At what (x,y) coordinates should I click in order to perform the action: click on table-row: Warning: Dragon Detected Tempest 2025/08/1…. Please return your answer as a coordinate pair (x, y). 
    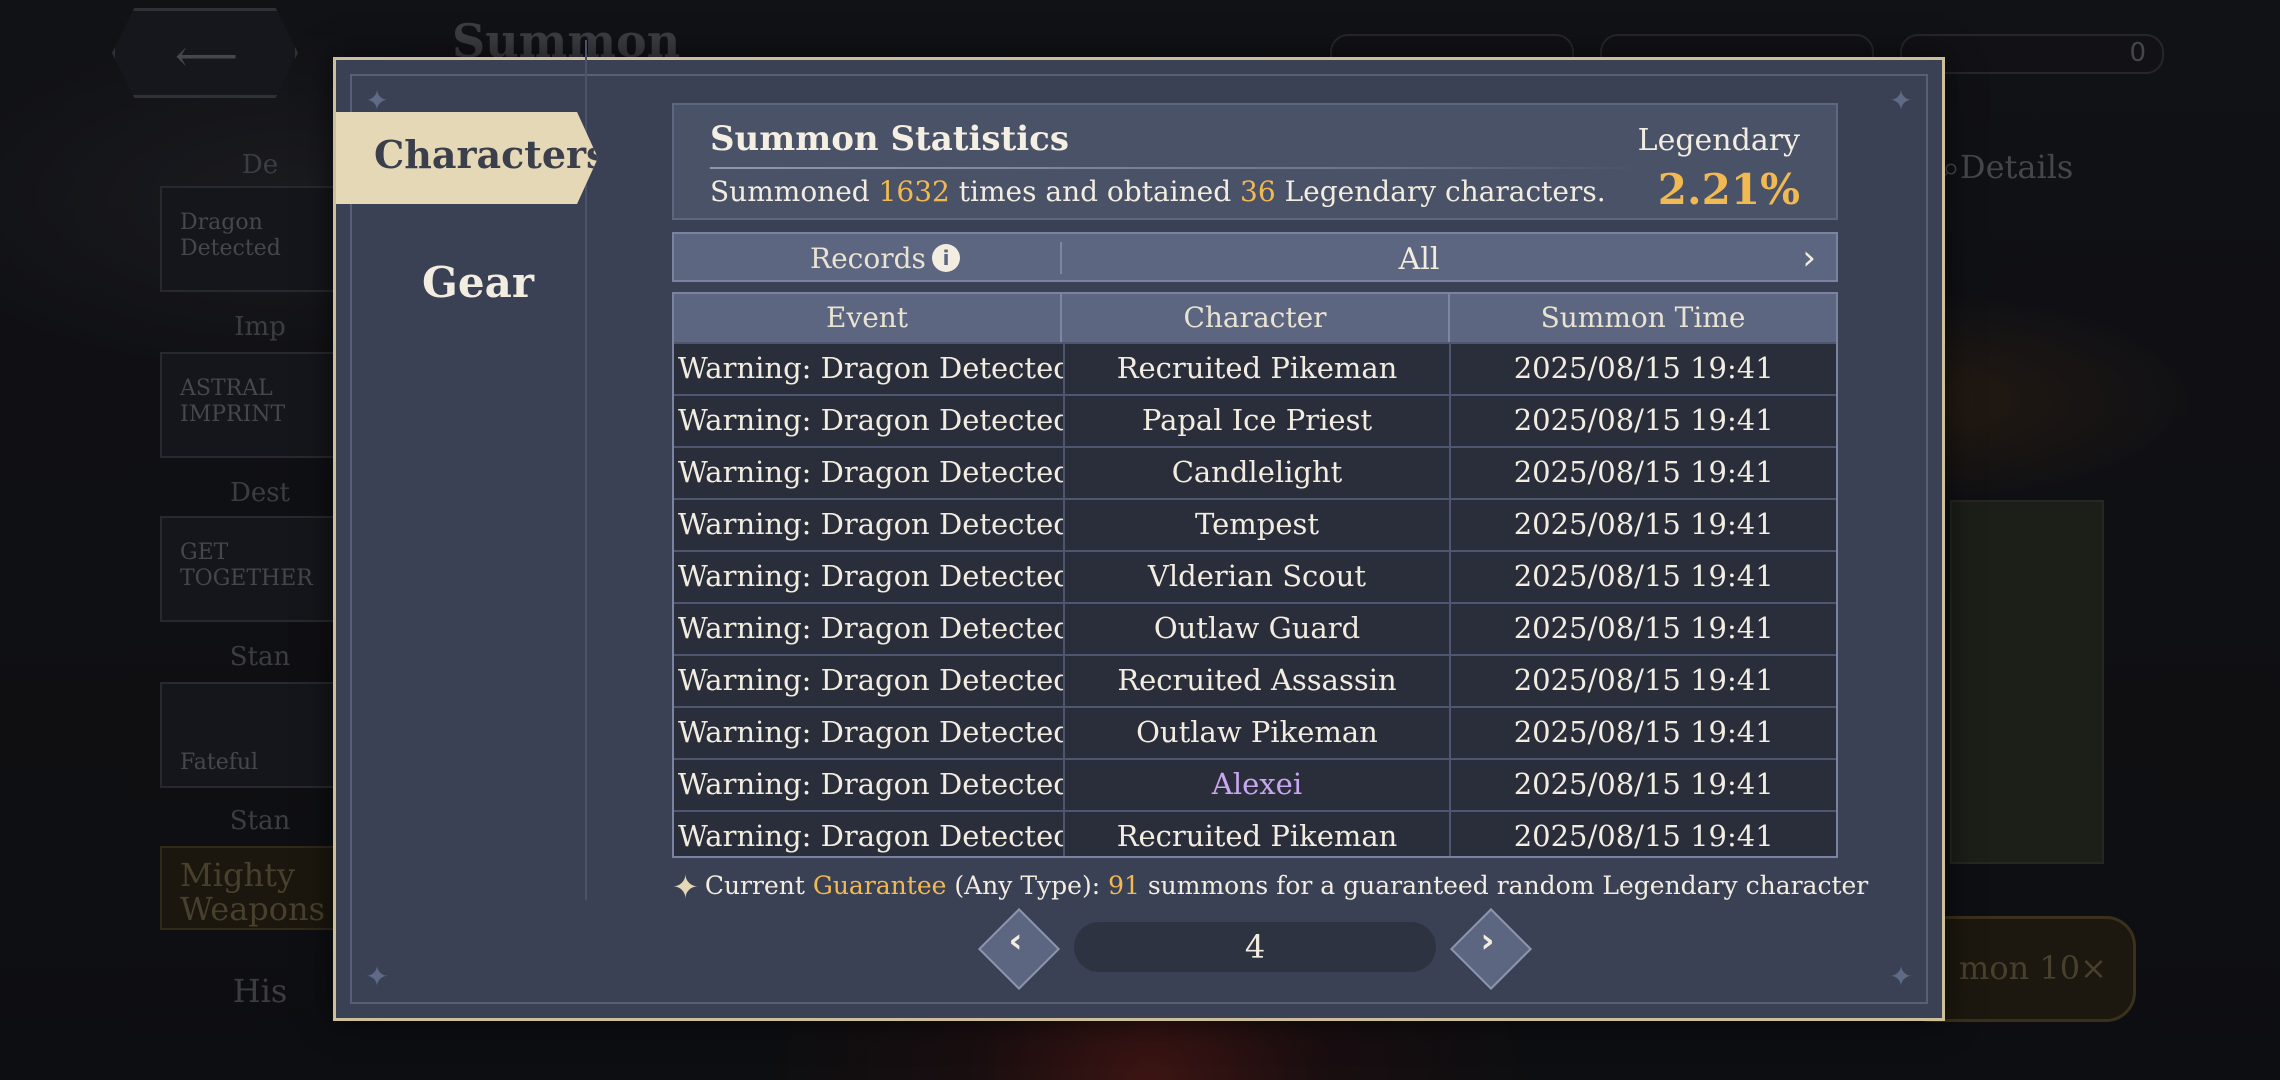
    Looking at the image, I should click on (1255, 524).